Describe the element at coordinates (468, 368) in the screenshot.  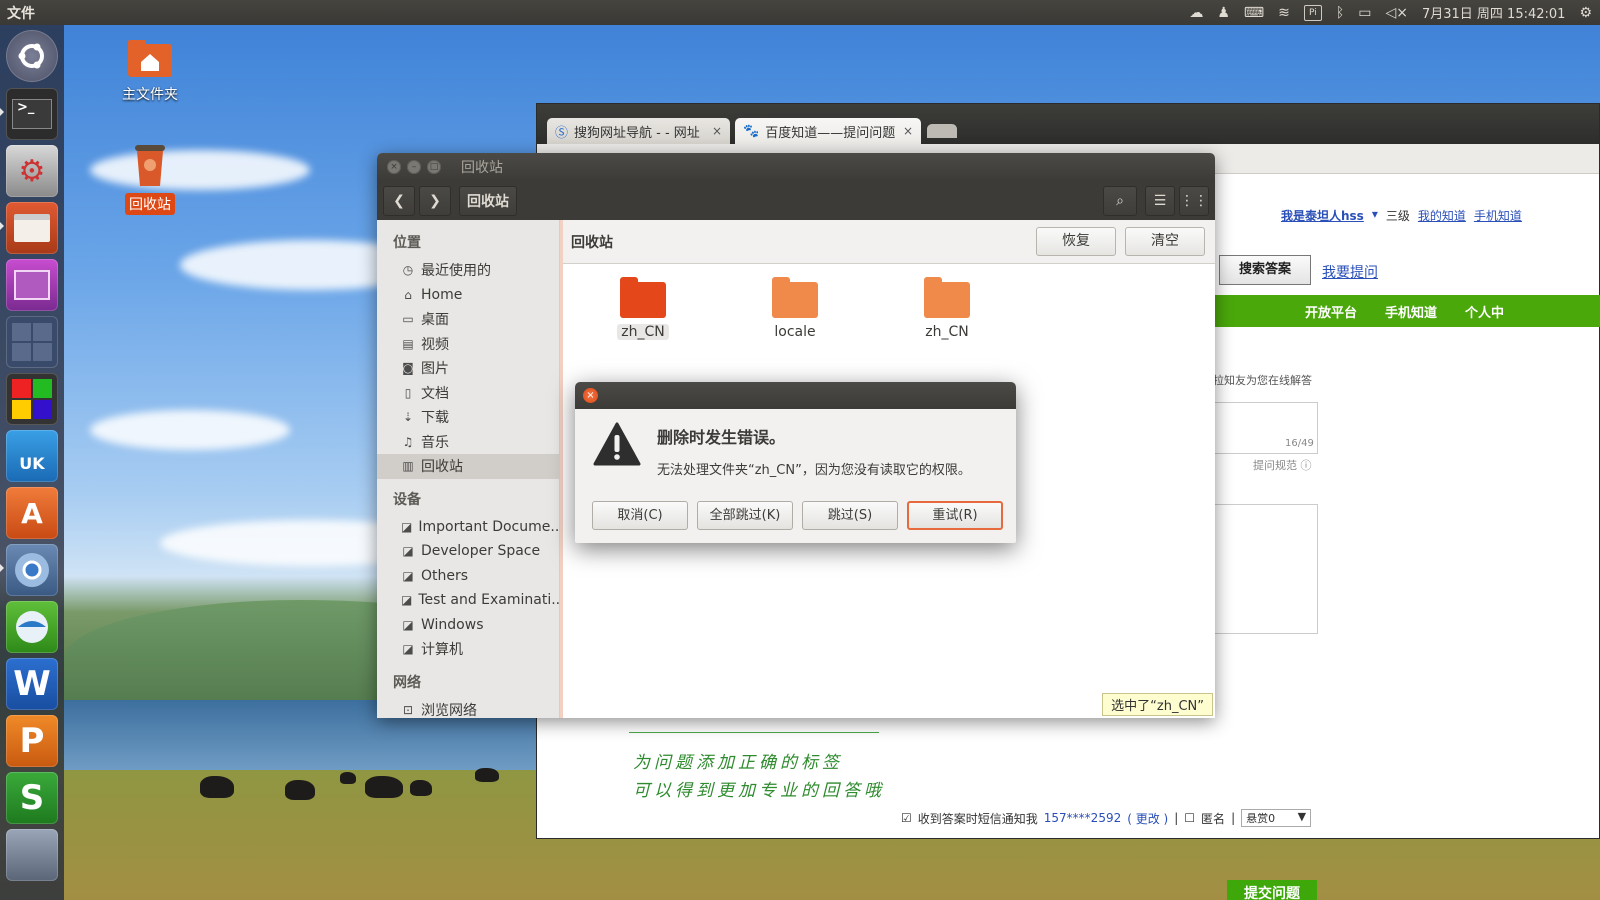
I see `sidebar-item-pictures: ◙ 图片` at that location.